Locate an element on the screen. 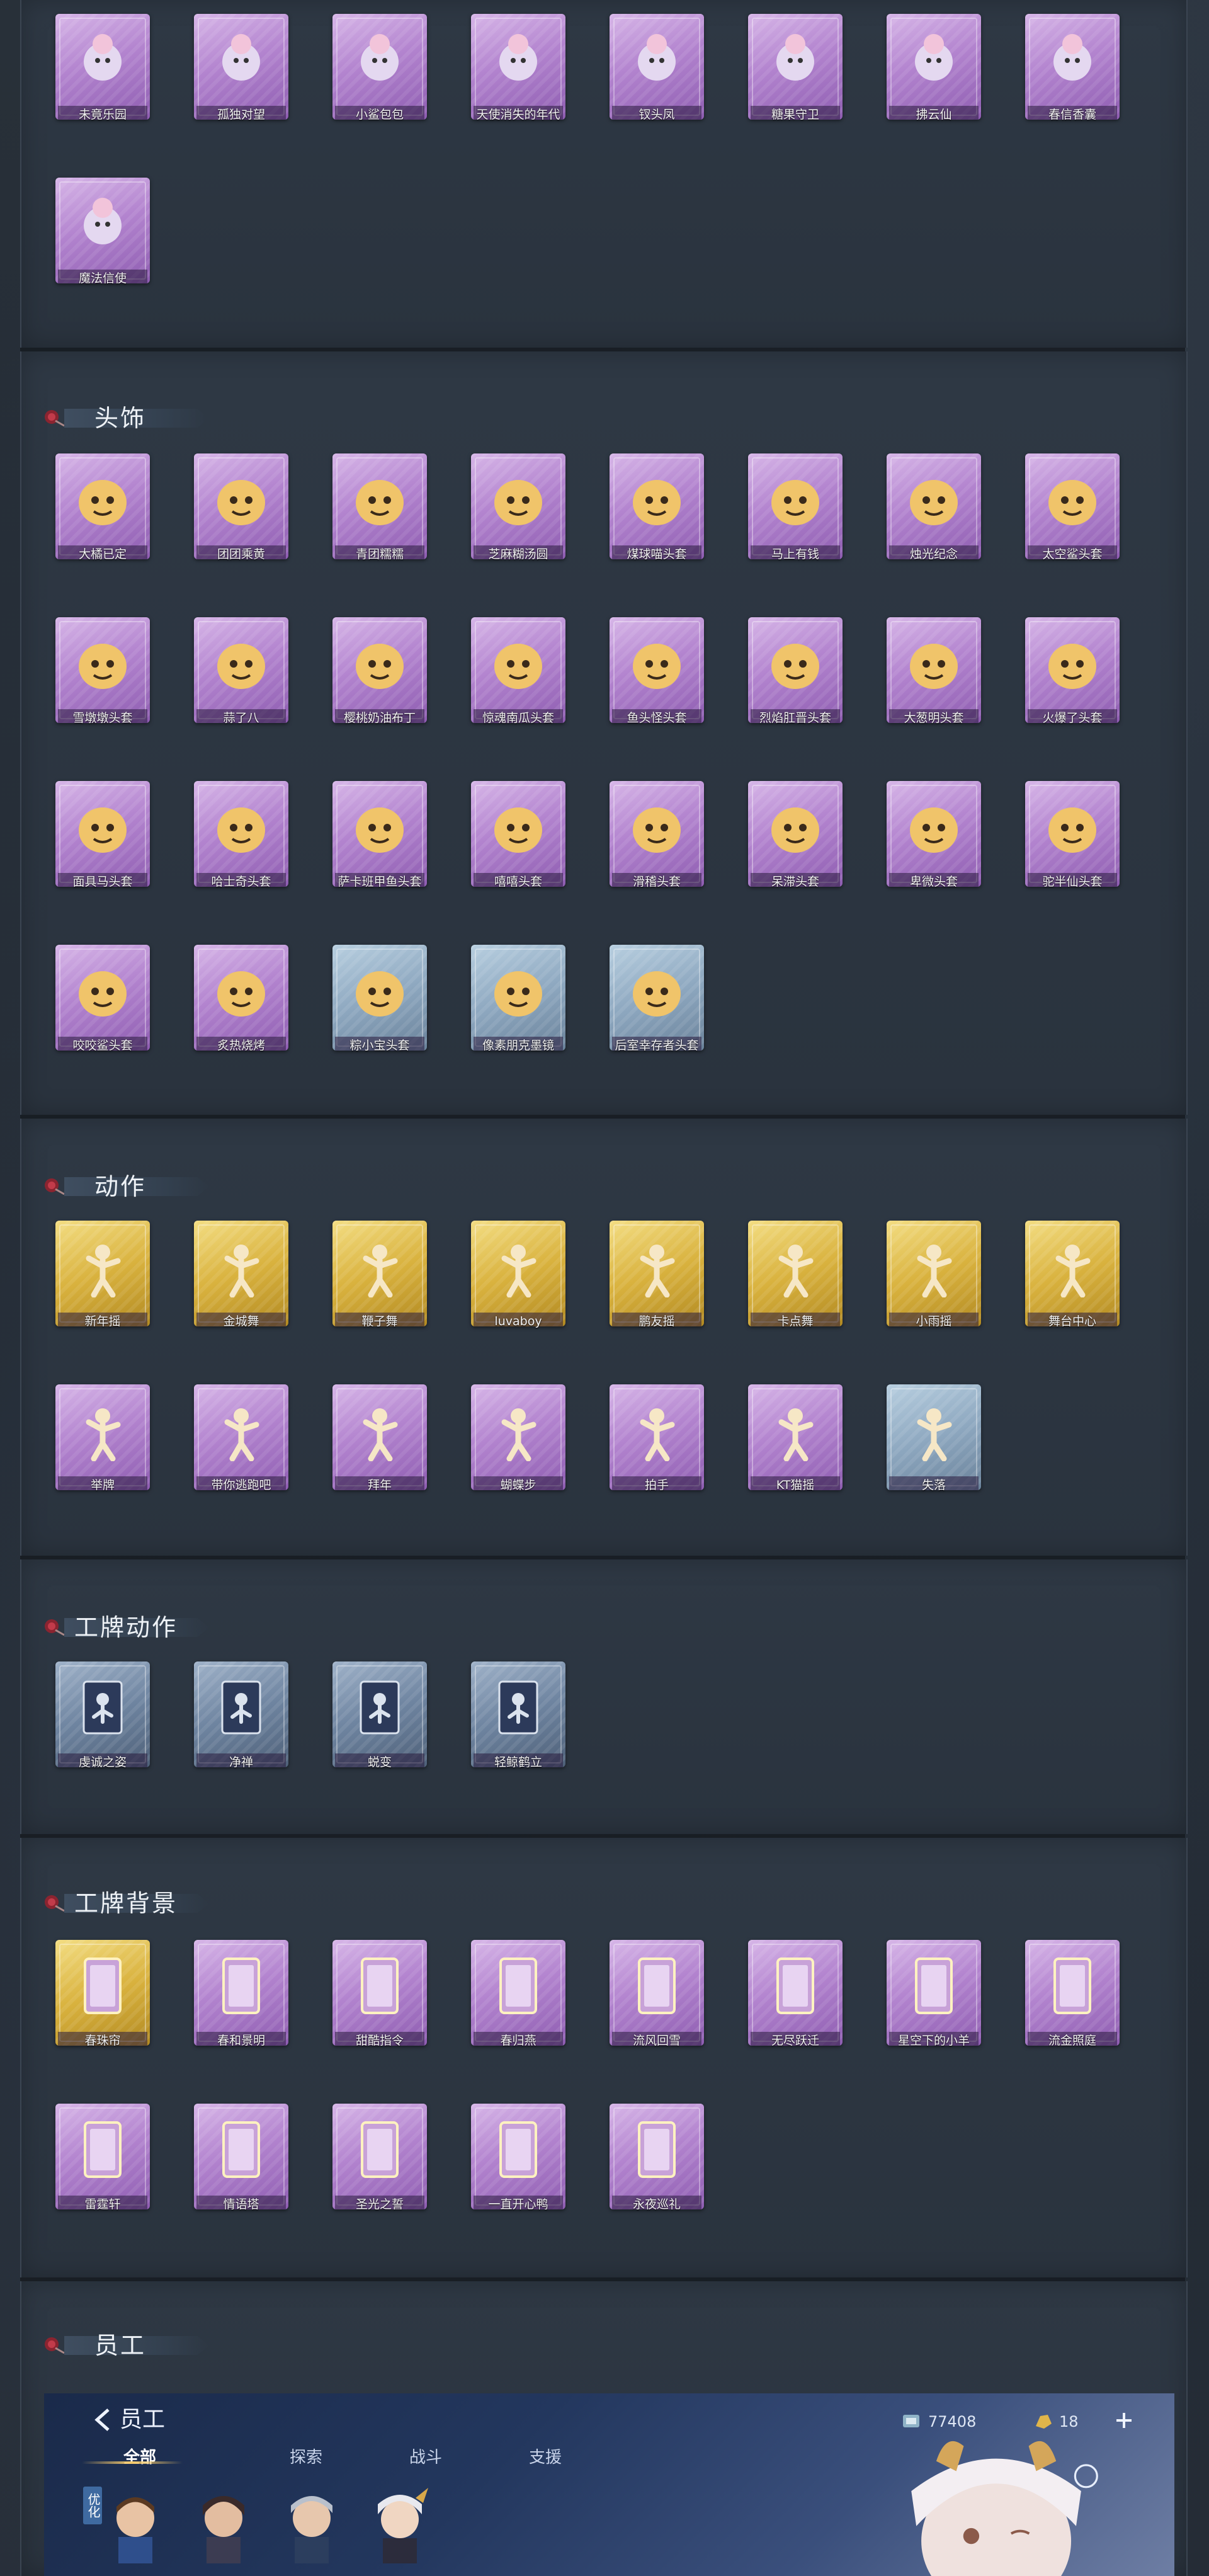 The image size is (1209, 2576). item-card: 萨卡班甲鱼头套 is located at coordinates (379, 843).